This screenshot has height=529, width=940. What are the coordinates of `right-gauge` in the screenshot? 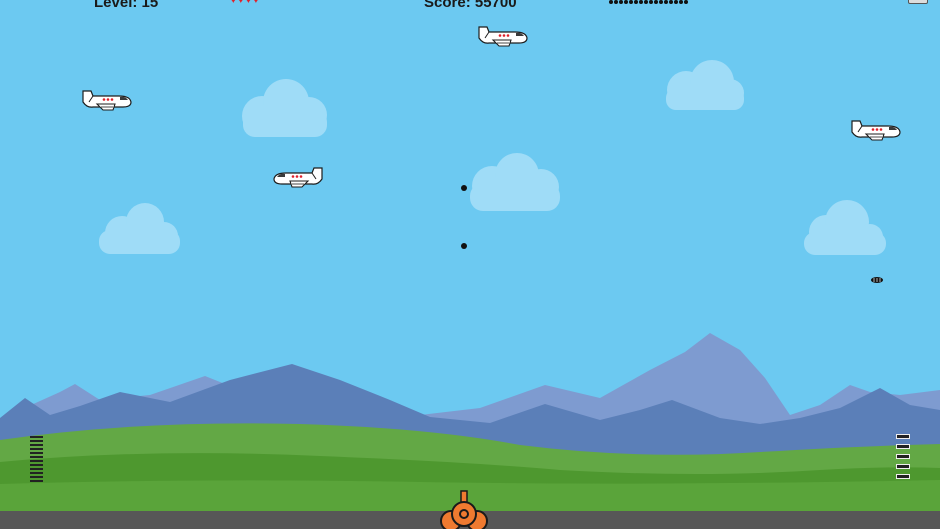 It's located at (903, 456).